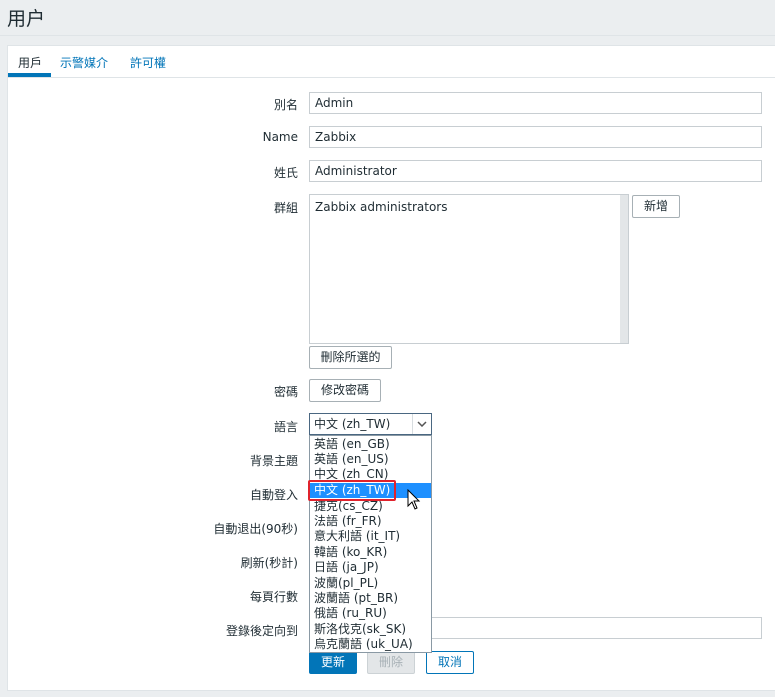 This screenshot has height=697, width=775. What do you see at coordinates (285, 208) in the screenshot?
I see `groups-label: 群組` at bounding box center [285, 208].